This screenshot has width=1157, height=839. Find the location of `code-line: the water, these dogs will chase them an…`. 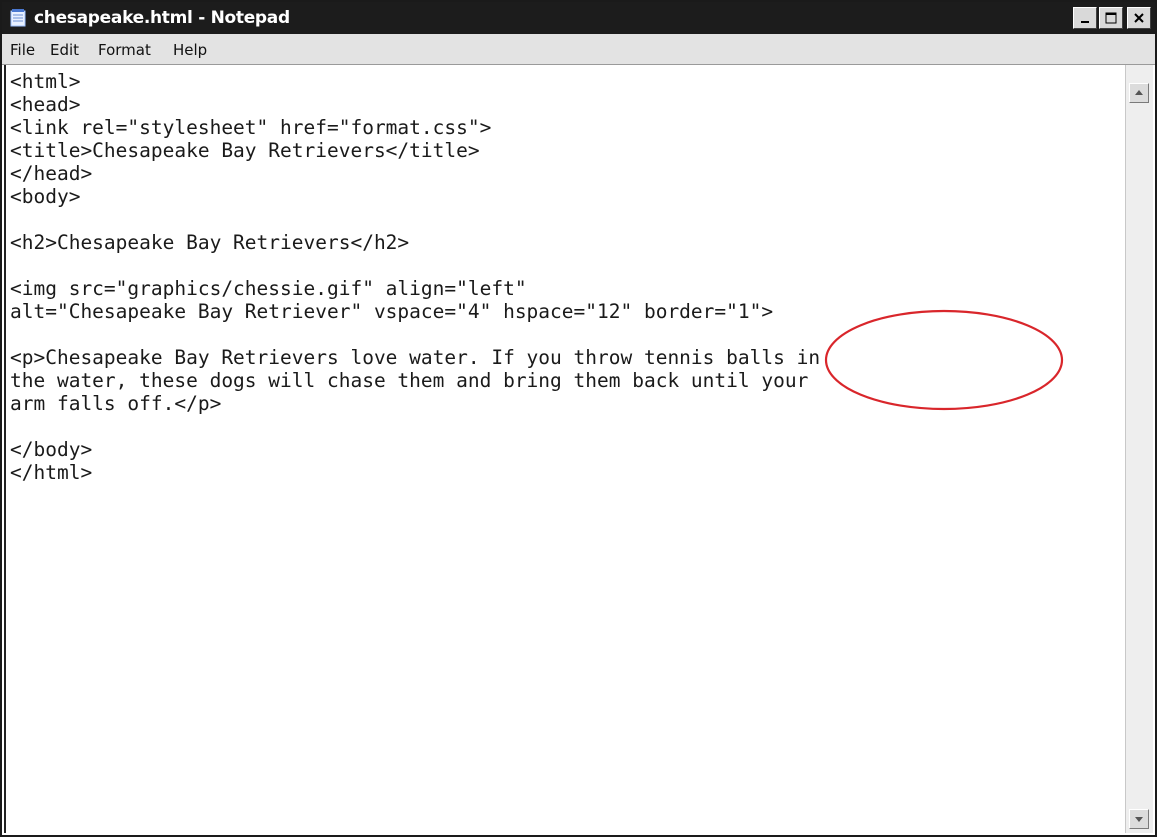

code-line: the water, these dogs will chase them an… is located at coordinates (409, 380).